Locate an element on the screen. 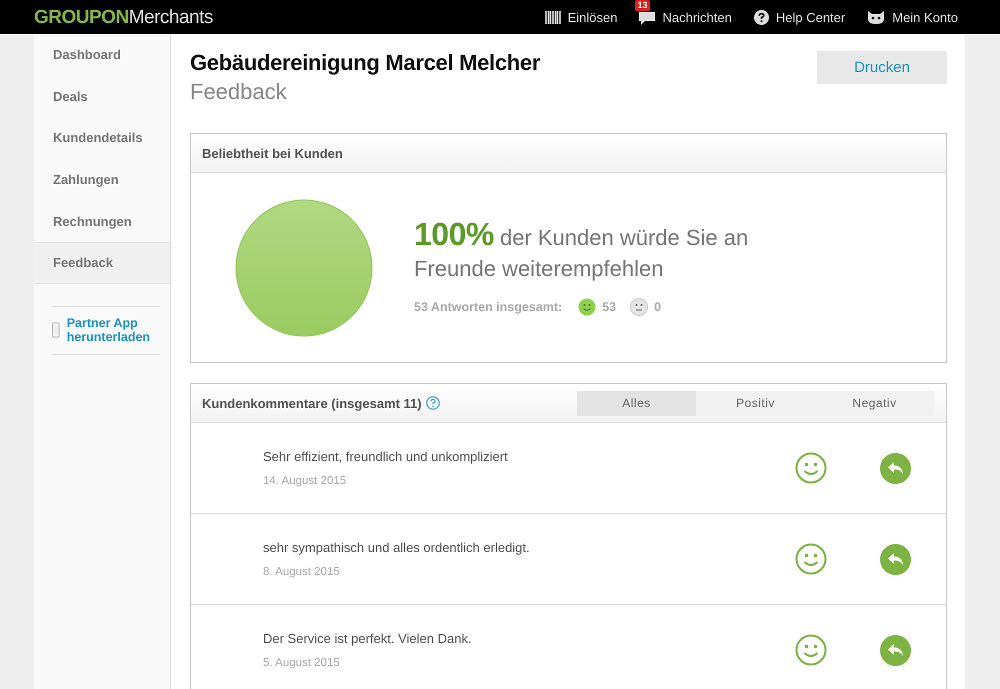 Image resolution: width=1000 pixels, height=689 pixels. filter-tab: Alles is located at coordinates (636, 403).